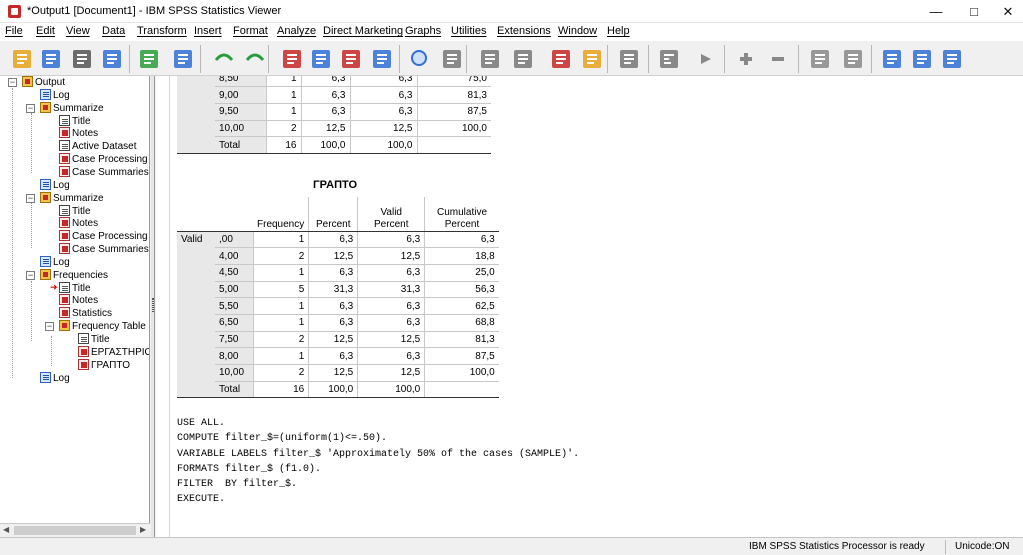 The width and height of the screenshot is (1023, 555). Describe the element at coordinates (778, 59) in the screenshot. I see `collapse-icon` at that location.